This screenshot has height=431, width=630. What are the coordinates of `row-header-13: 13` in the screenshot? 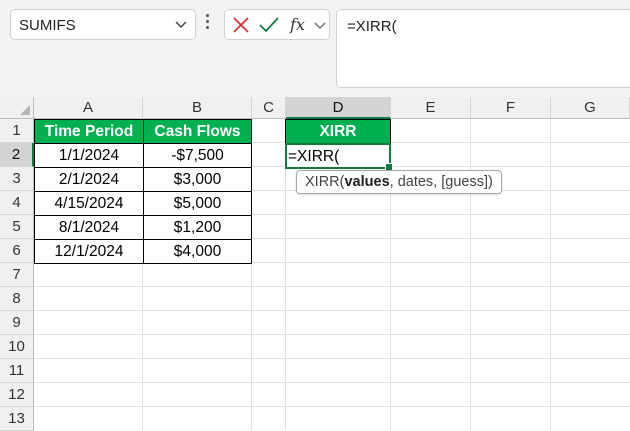 It's located at (17, 419).